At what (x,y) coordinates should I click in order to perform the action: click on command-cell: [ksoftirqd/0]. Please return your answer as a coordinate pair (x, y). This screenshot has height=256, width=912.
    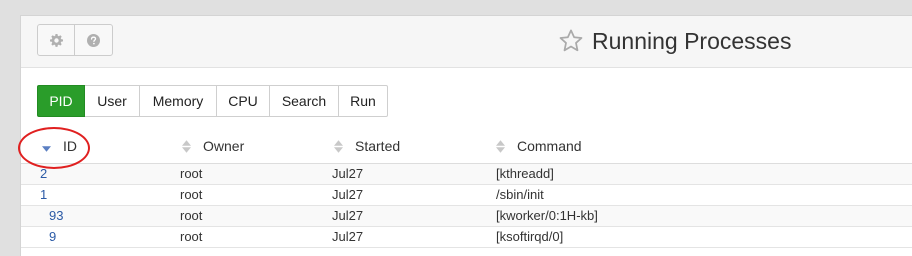
    Looking at the image, I should click on (530, 236).